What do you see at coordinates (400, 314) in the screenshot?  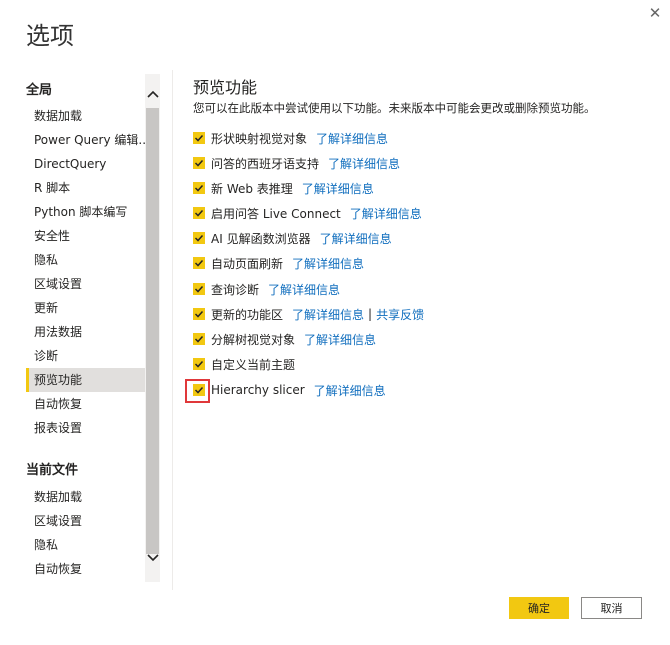 I see `share-feedback-link: 共享反馈` at bounding box center [400, 314].